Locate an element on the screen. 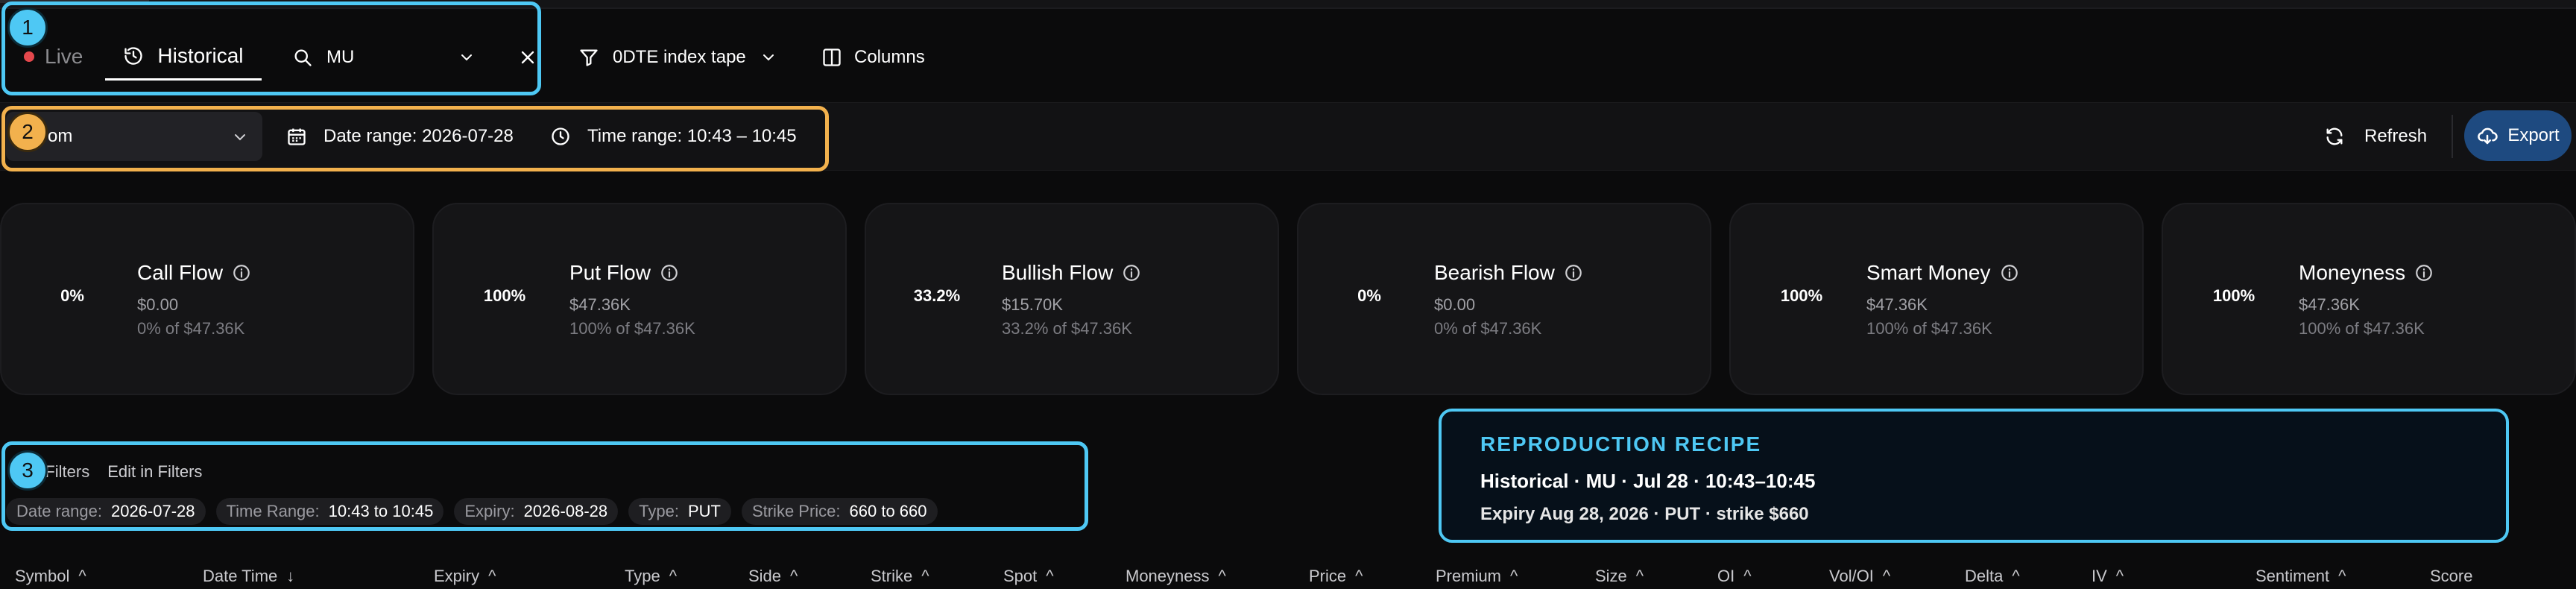 The width and height of the screenshot is (2576, 589). chip-key: Type: is located at coordinates (659, 511).